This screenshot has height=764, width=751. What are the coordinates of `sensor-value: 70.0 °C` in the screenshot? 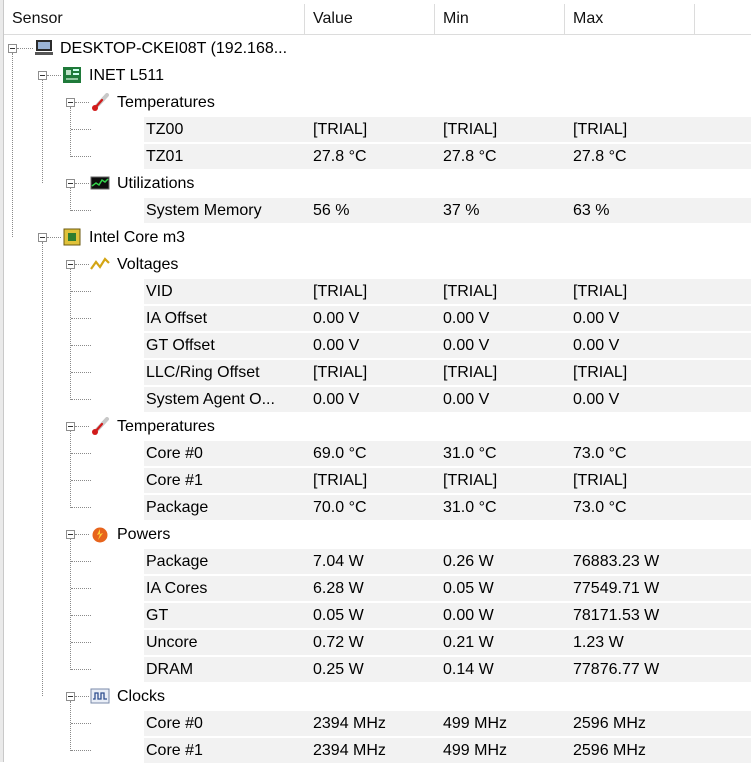 It's located at (340, 507).